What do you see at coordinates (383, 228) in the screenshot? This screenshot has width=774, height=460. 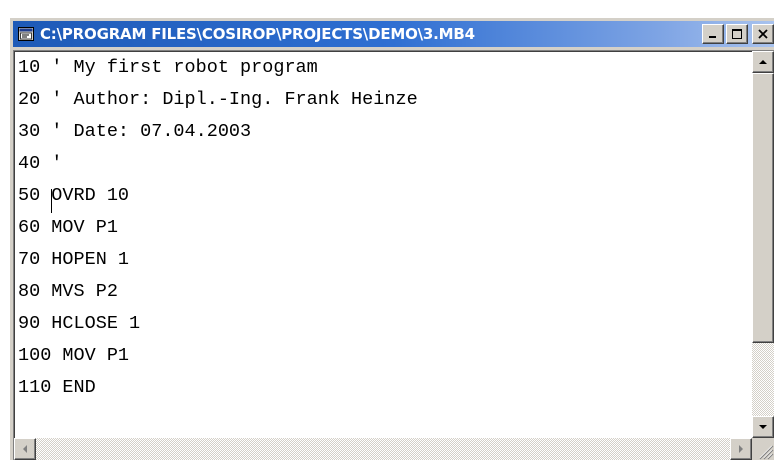 I see `code-line: 60 MOV P1` at bounding box center [383, 228].